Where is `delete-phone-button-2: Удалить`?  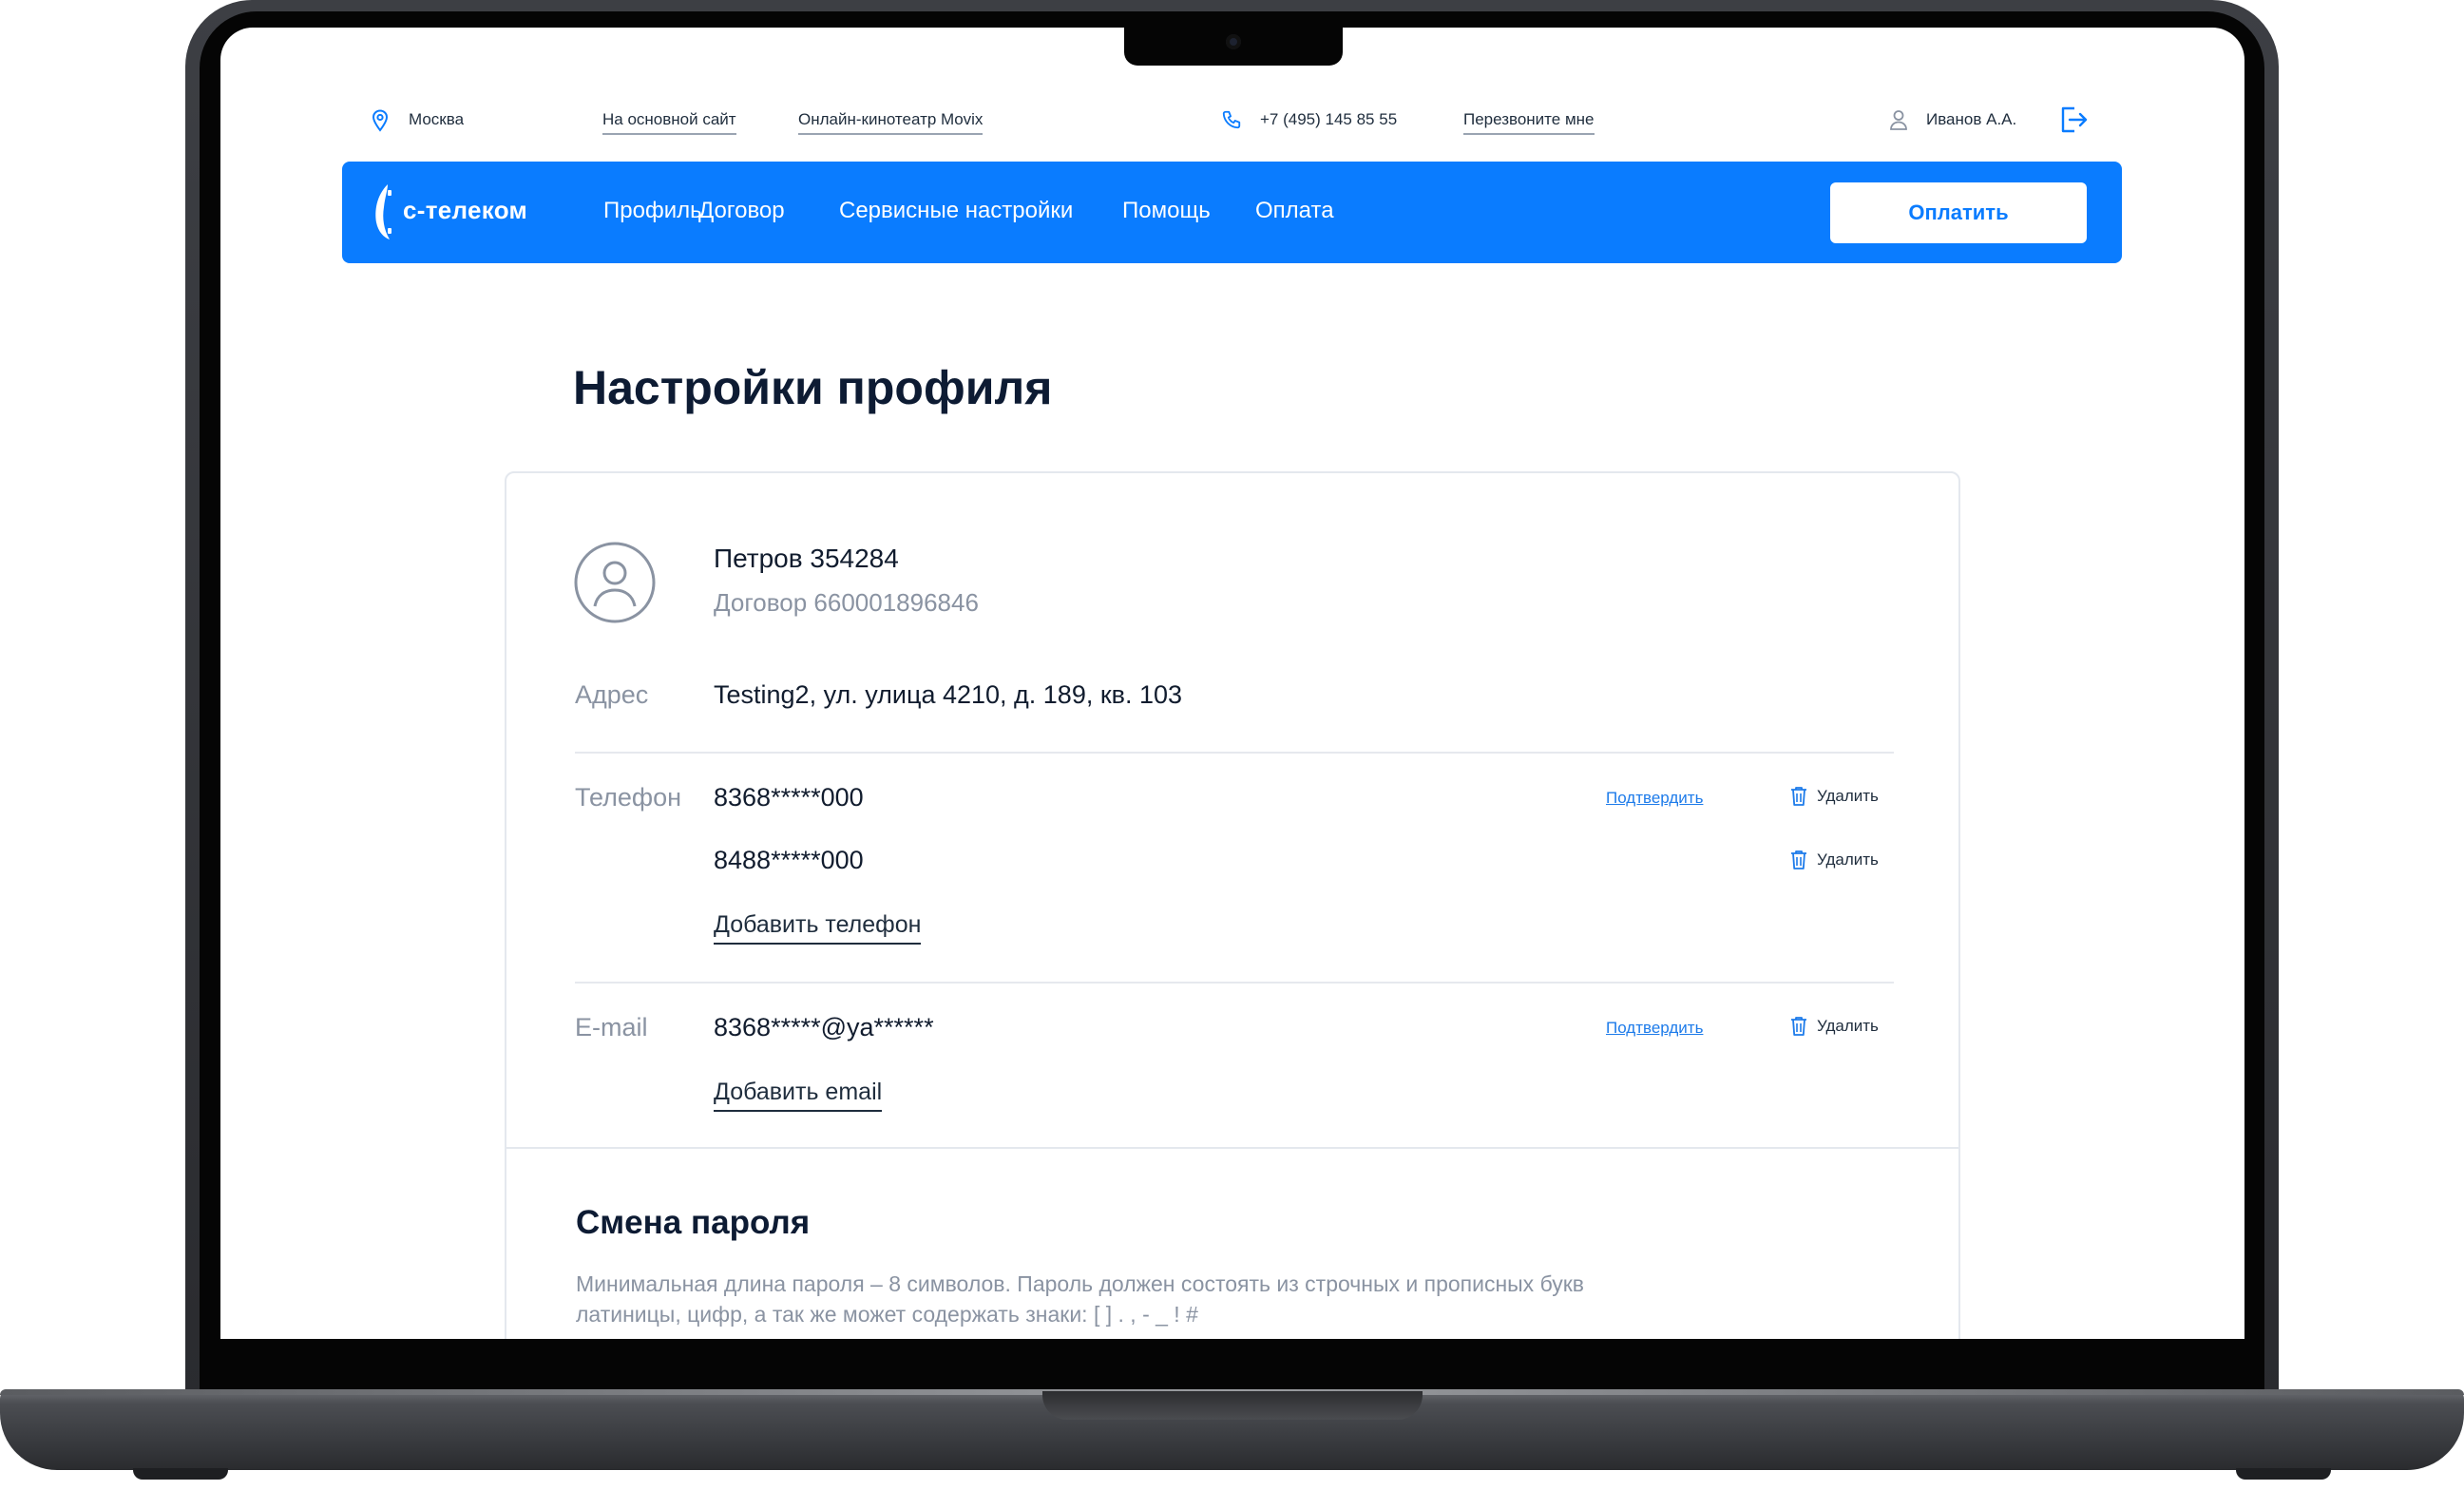 delete-phone-button-2: Удалить is located at coordinates (1834, 860).